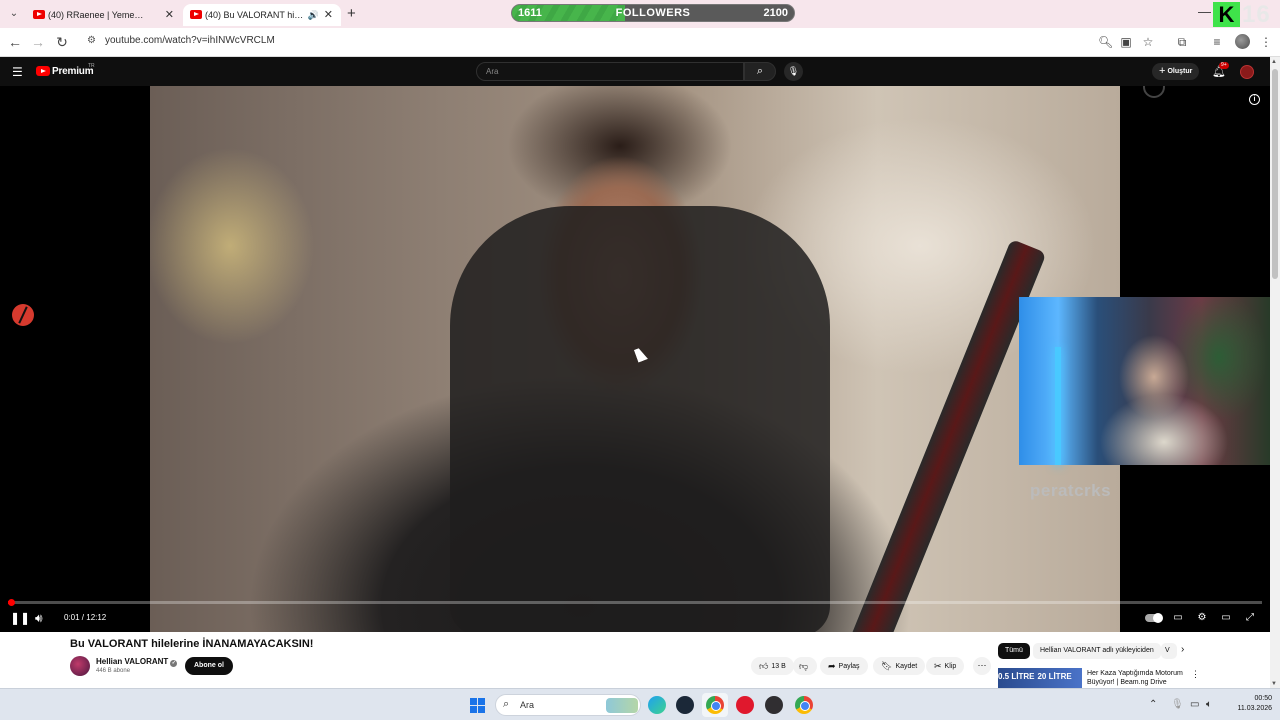 Image resolution: width=1280 pixels, height=720 pixels. I want to click on bookmark-star-icon: ☆, so click(1148, 42).